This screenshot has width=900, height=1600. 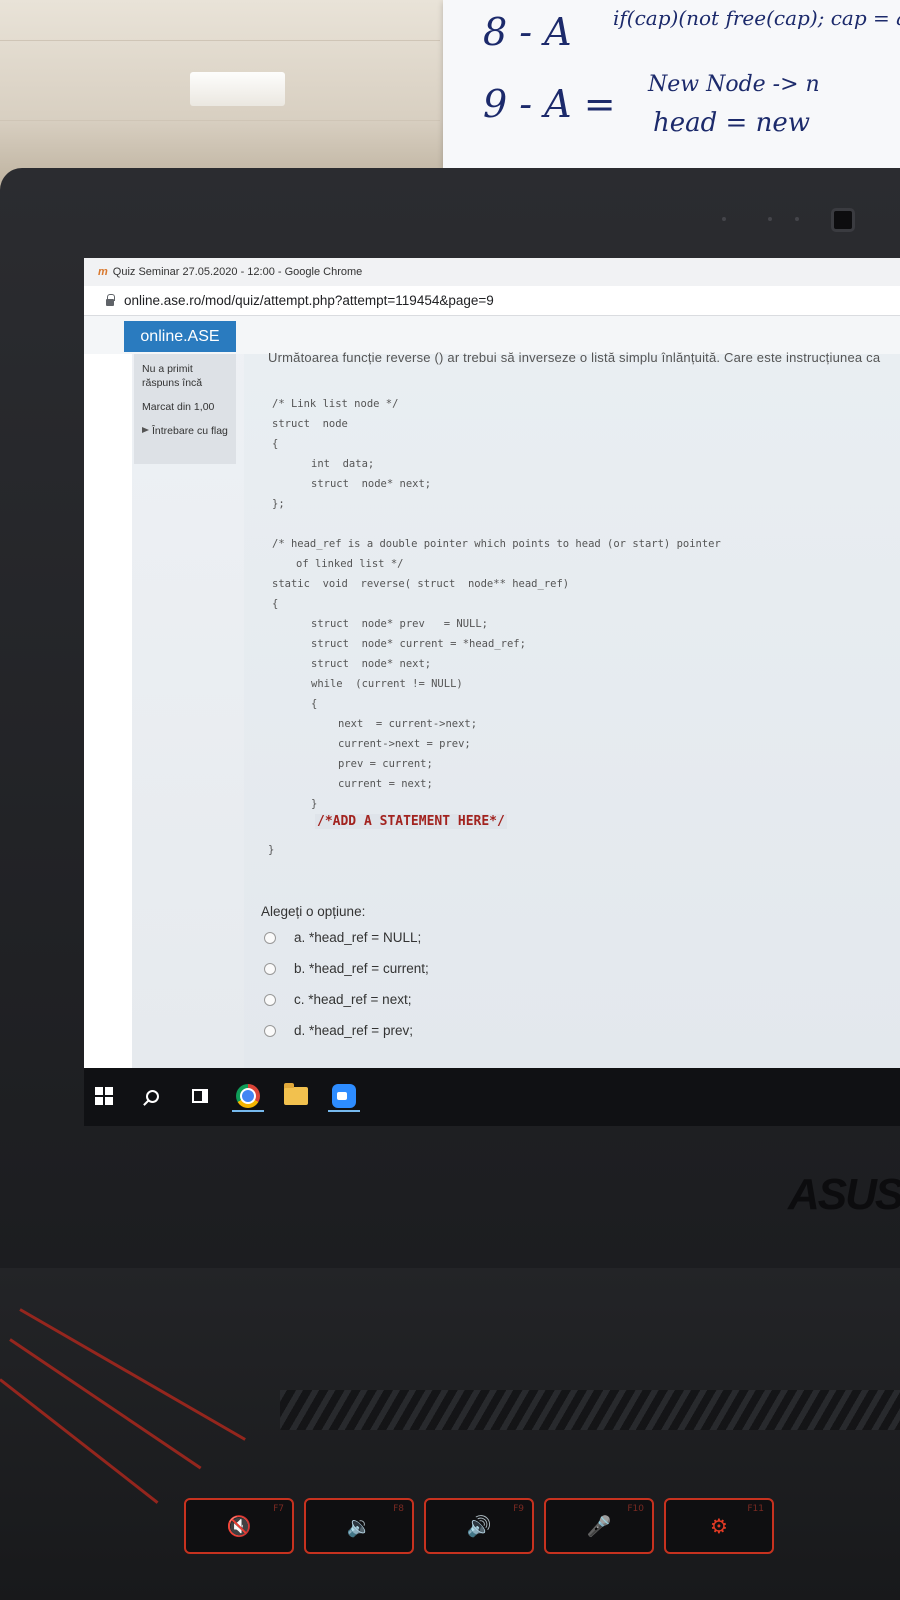 What do you see at coordinates (172, 376) in the screenshot?
I see `question-status: Nu a primit răspuns încă` at bounding box center [172, 376].